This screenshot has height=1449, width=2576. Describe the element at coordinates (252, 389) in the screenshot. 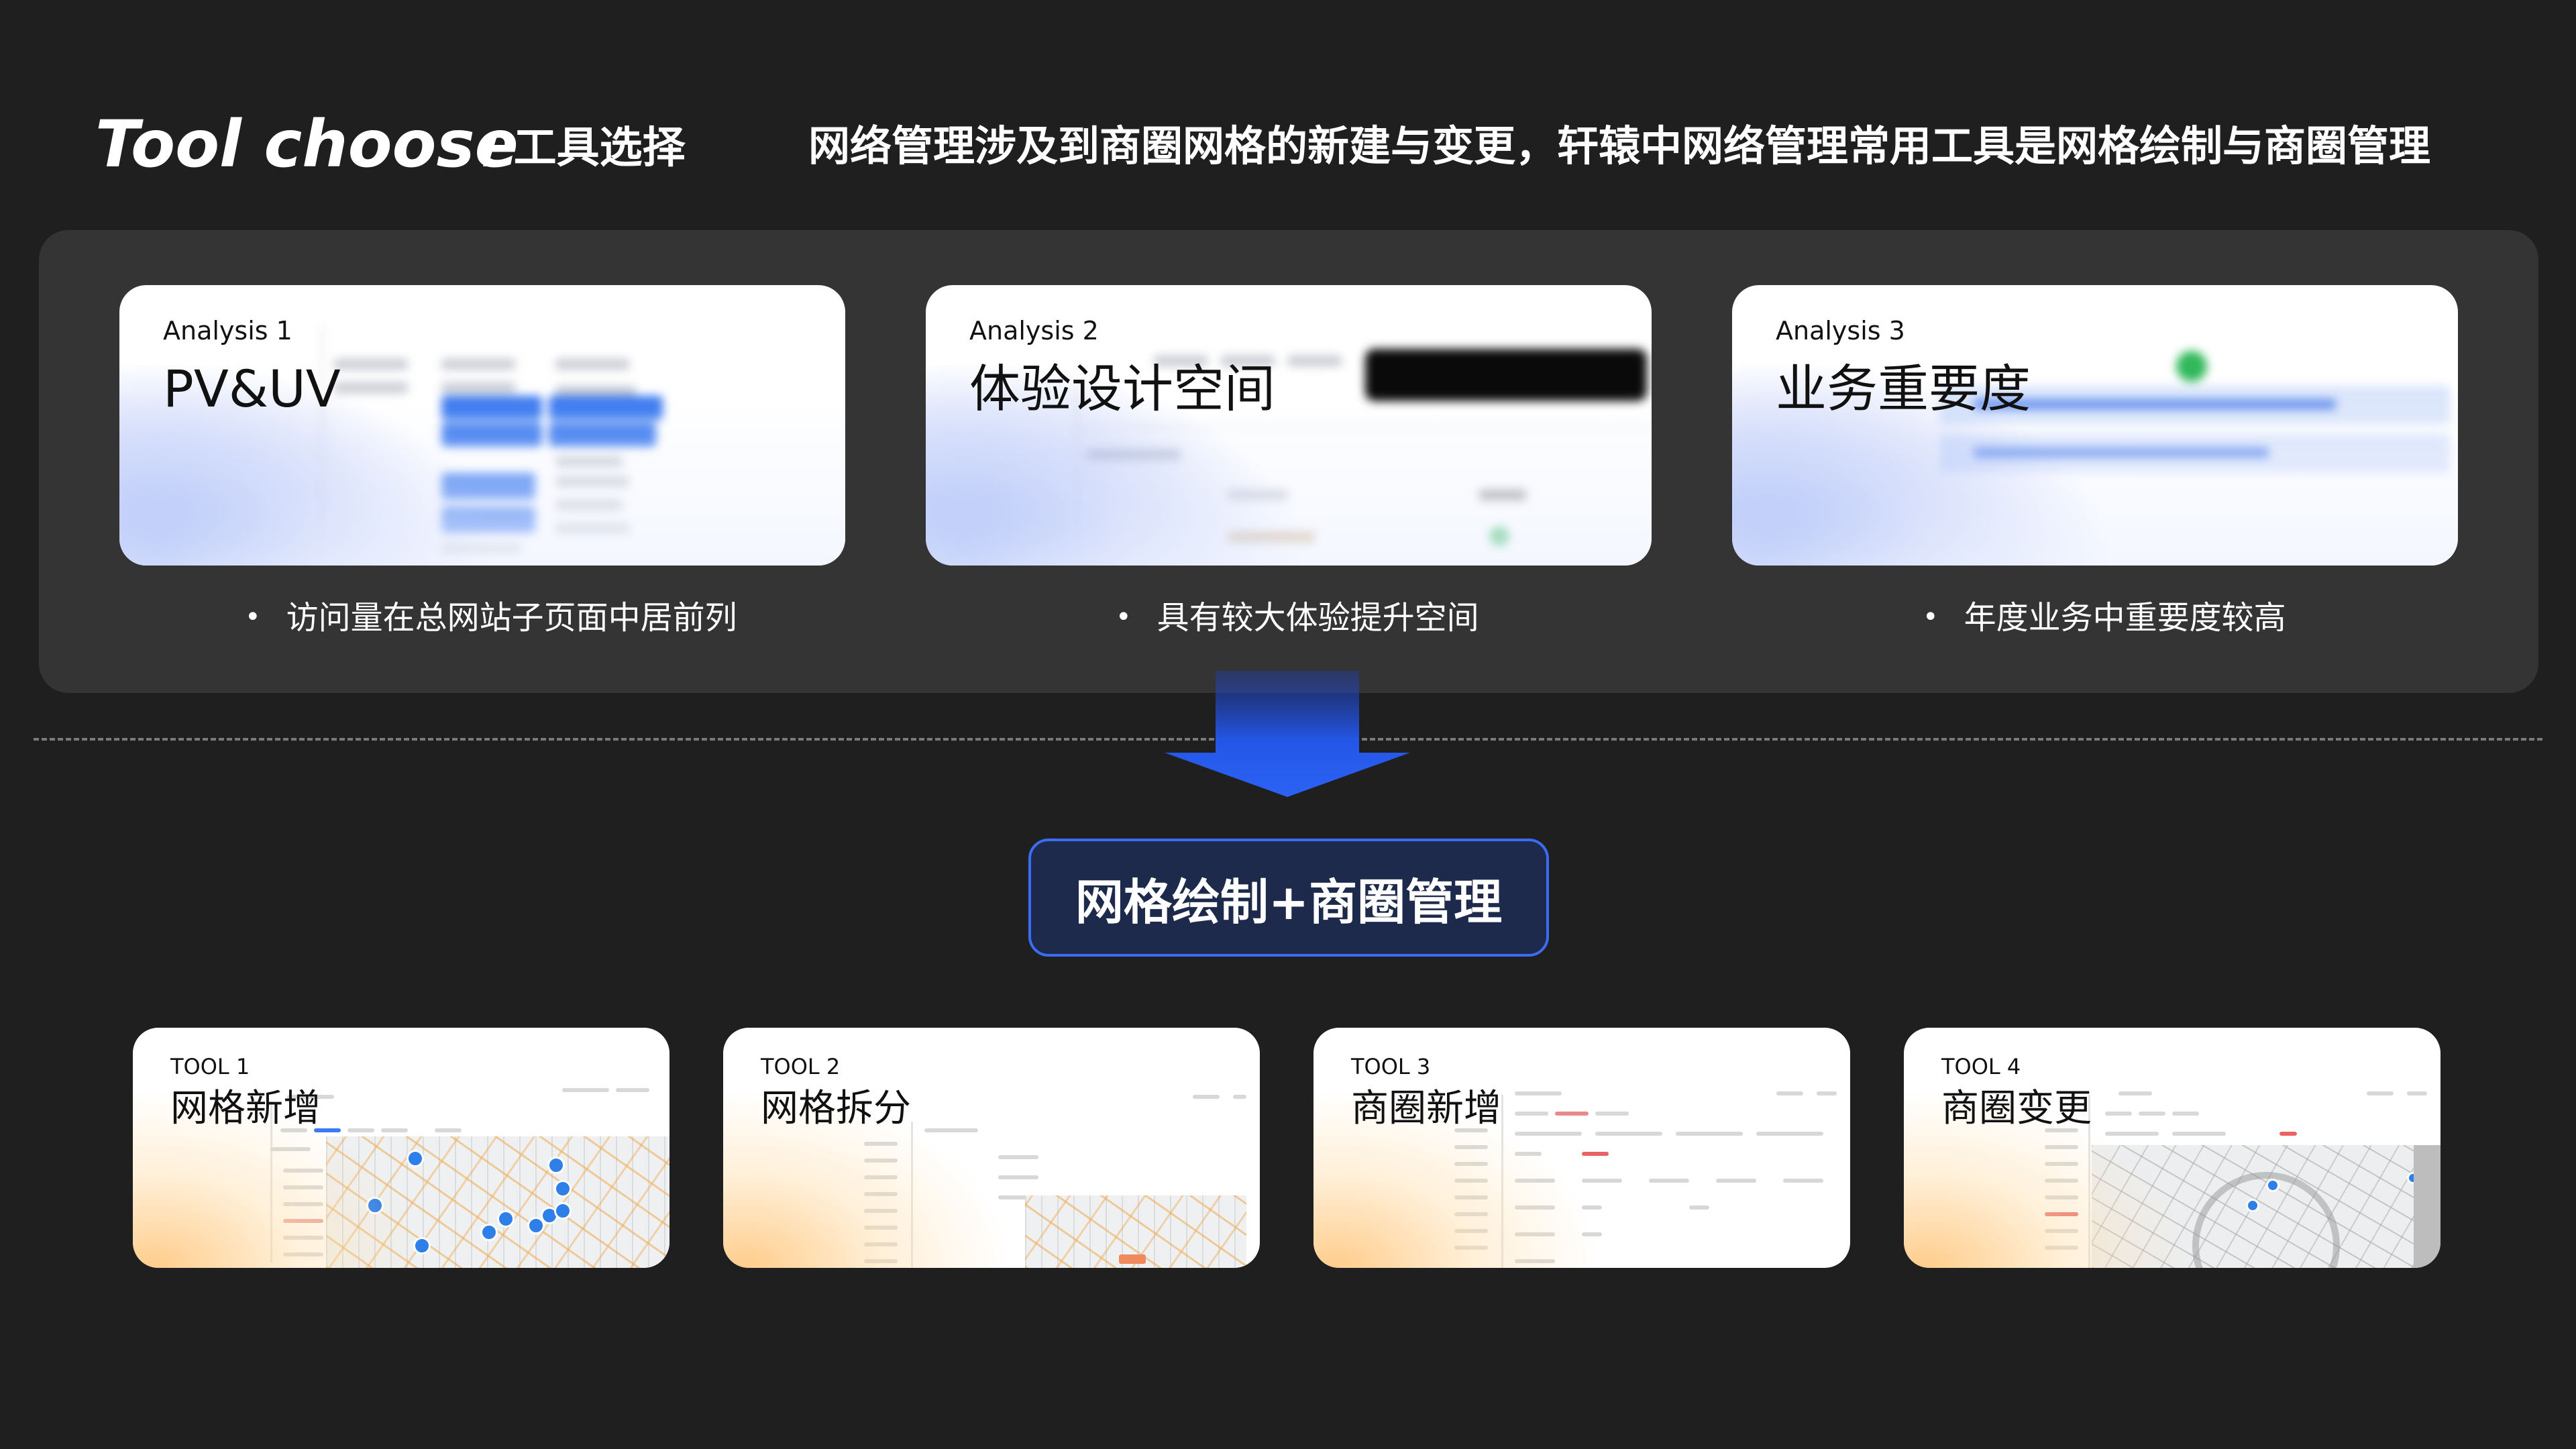

I see `analysis-title: PV&UV` at that location.